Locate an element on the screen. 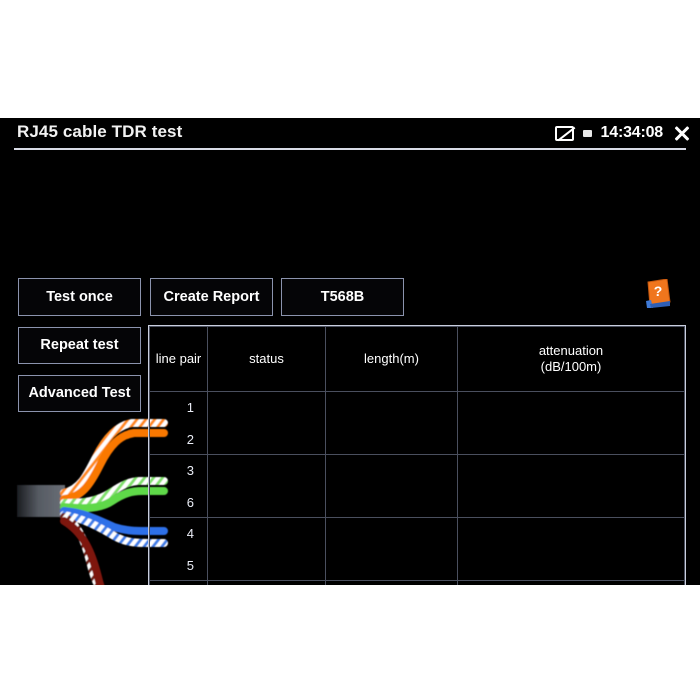 The image size is (700, 700). battery-icon is located at coordinates (587, 133).